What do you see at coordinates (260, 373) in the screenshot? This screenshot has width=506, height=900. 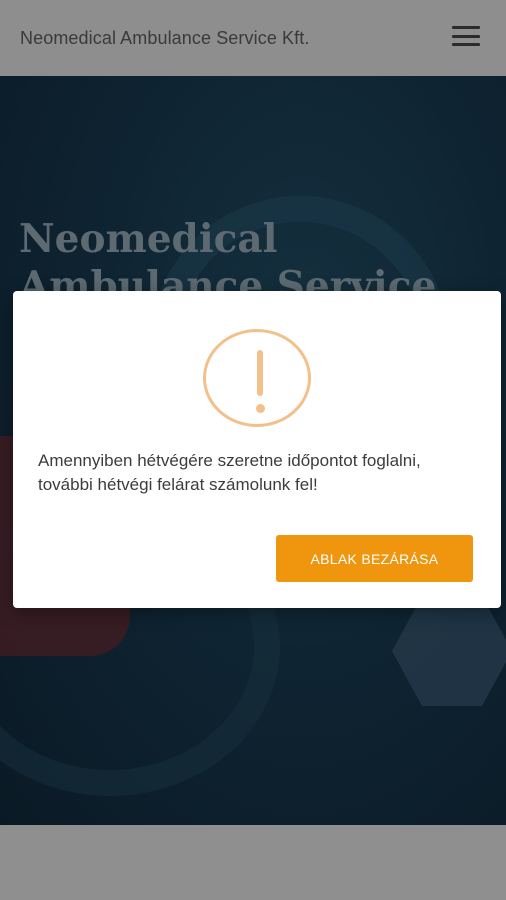 I see `exclamation-bar` at bounding box center [260, 373].